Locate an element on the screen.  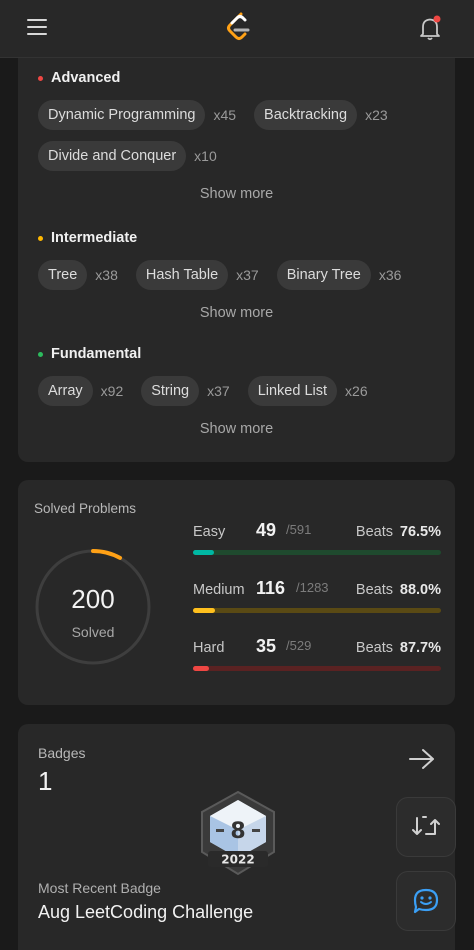
tag-tree: Tree is located at coordinates (63, 275).